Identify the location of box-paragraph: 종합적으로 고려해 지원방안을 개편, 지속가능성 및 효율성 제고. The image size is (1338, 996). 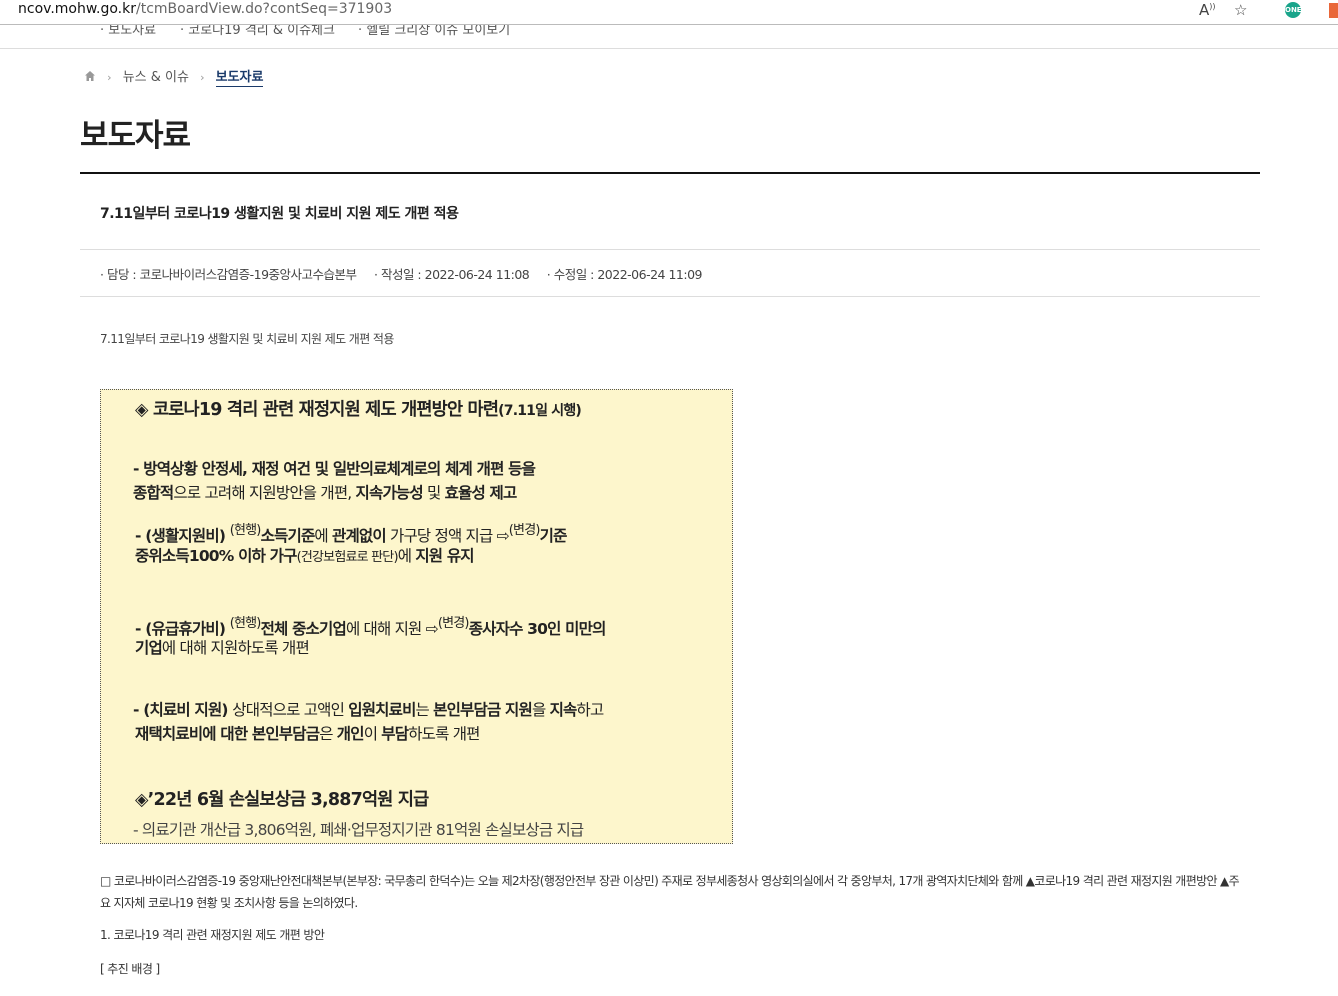
(325, 493).